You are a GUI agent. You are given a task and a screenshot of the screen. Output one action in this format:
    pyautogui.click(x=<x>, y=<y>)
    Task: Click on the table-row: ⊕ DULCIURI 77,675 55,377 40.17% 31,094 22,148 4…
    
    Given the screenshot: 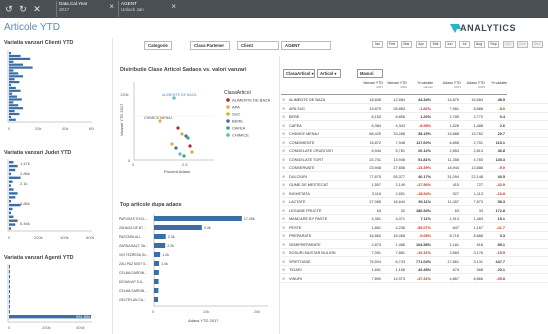 What is the action you would take?
    pyautogui.click(x=414, y=177)
    